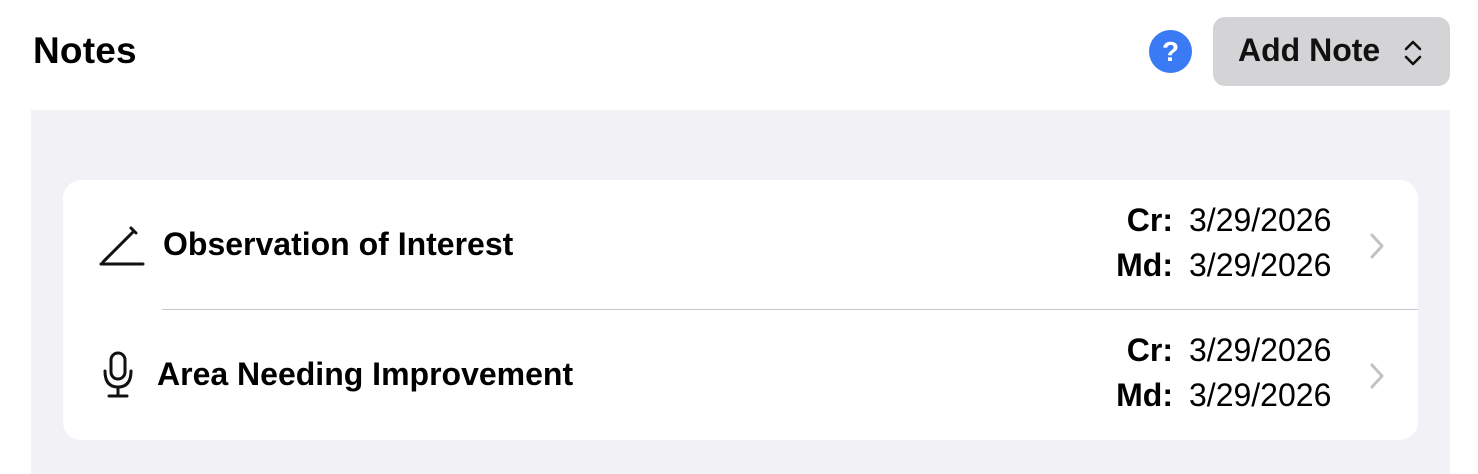  I want to click on help-button: ?, so click(1170, 51).